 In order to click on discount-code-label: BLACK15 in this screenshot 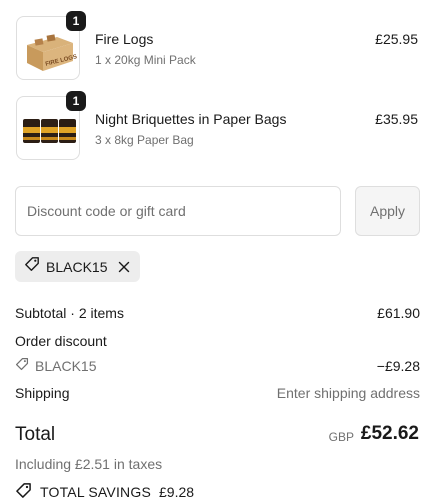, I will do `click(77, 266)`.